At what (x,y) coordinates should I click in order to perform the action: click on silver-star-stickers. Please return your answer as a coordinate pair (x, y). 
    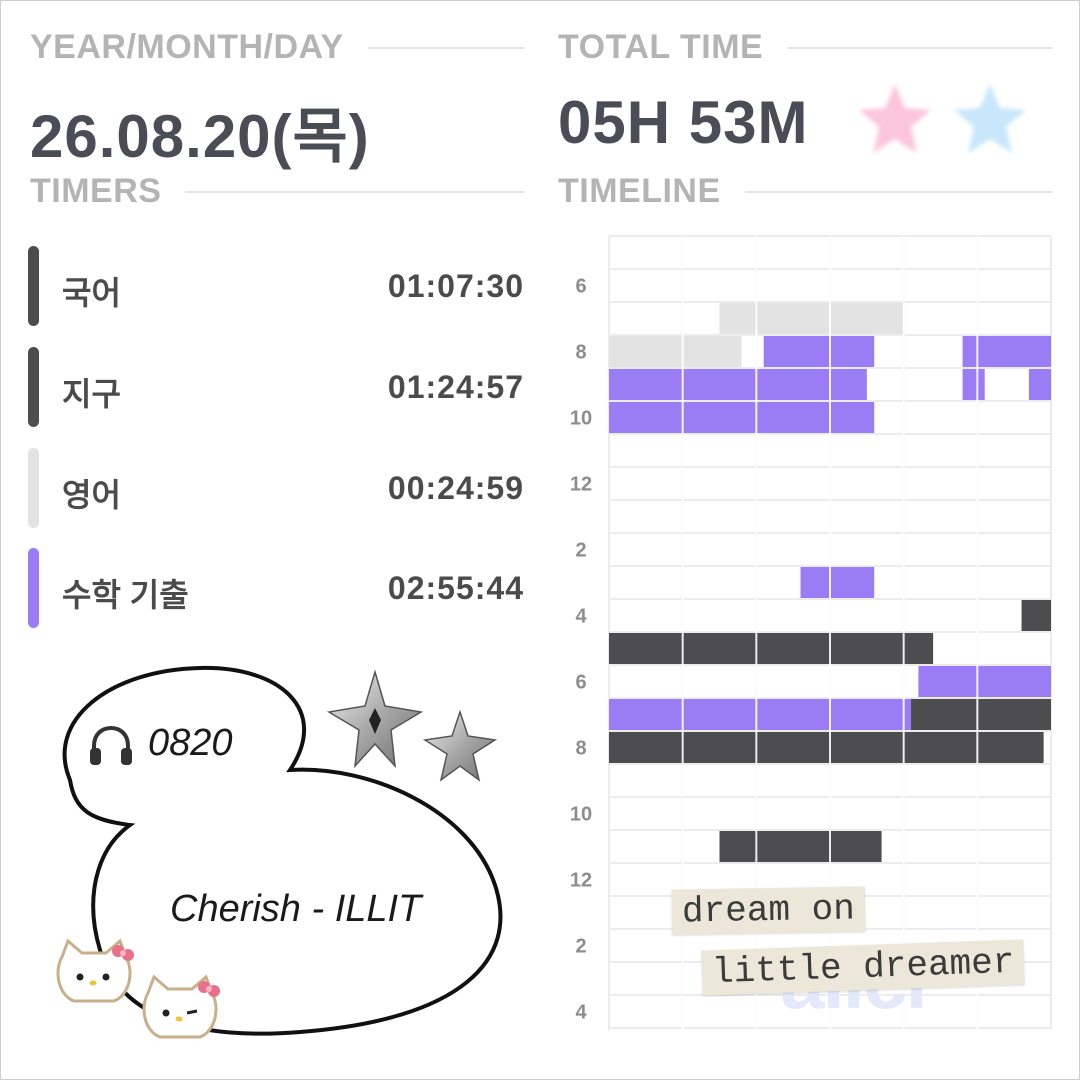
    Looking at the image, I should click on (412, 725).